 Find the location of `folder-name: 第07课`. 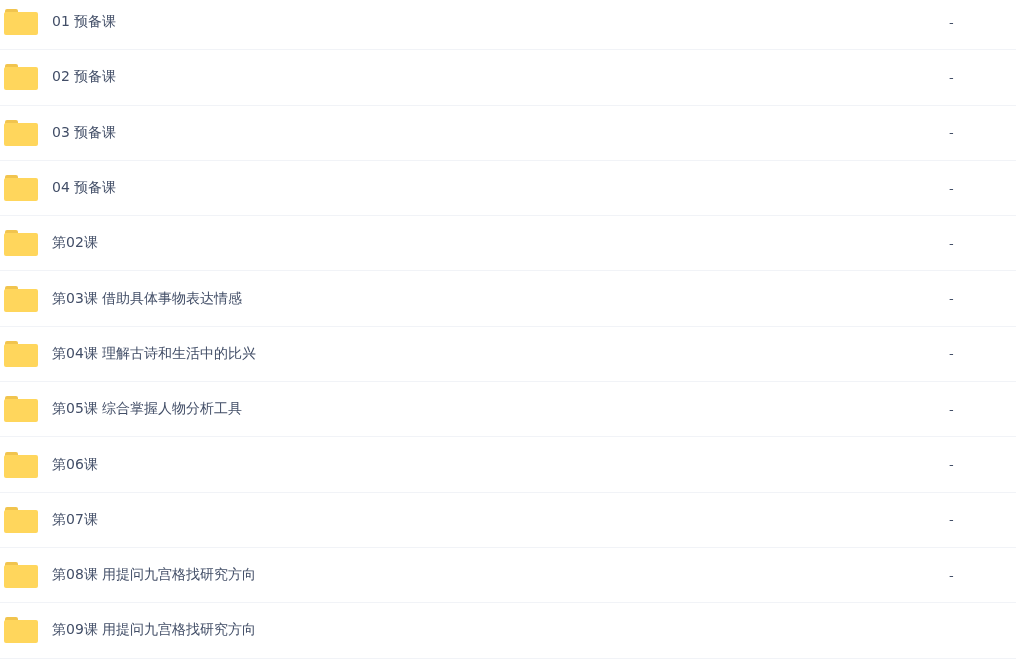

folder-name: 第07课 is located at coordinates (75, 519).